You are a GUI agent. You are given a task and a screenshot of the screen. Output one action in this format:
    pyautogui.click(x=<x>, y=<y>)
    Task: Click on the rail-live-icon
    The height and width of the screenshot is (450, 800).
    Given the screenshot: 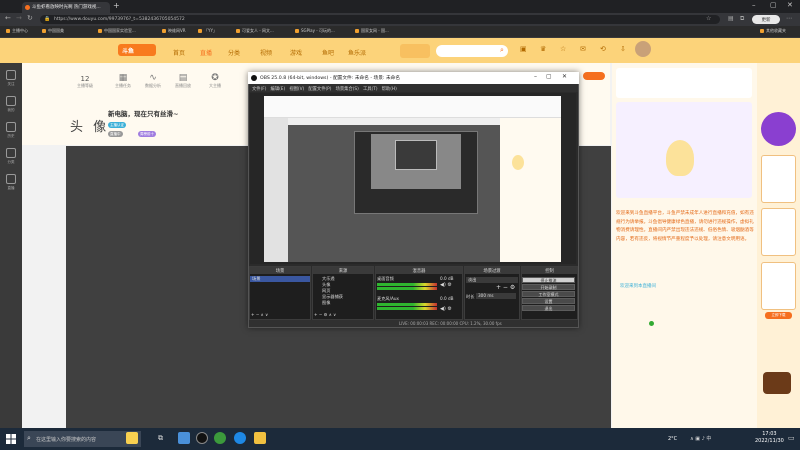 What is the action you would take?
    pyautogui.click(x=11, y=179)
    